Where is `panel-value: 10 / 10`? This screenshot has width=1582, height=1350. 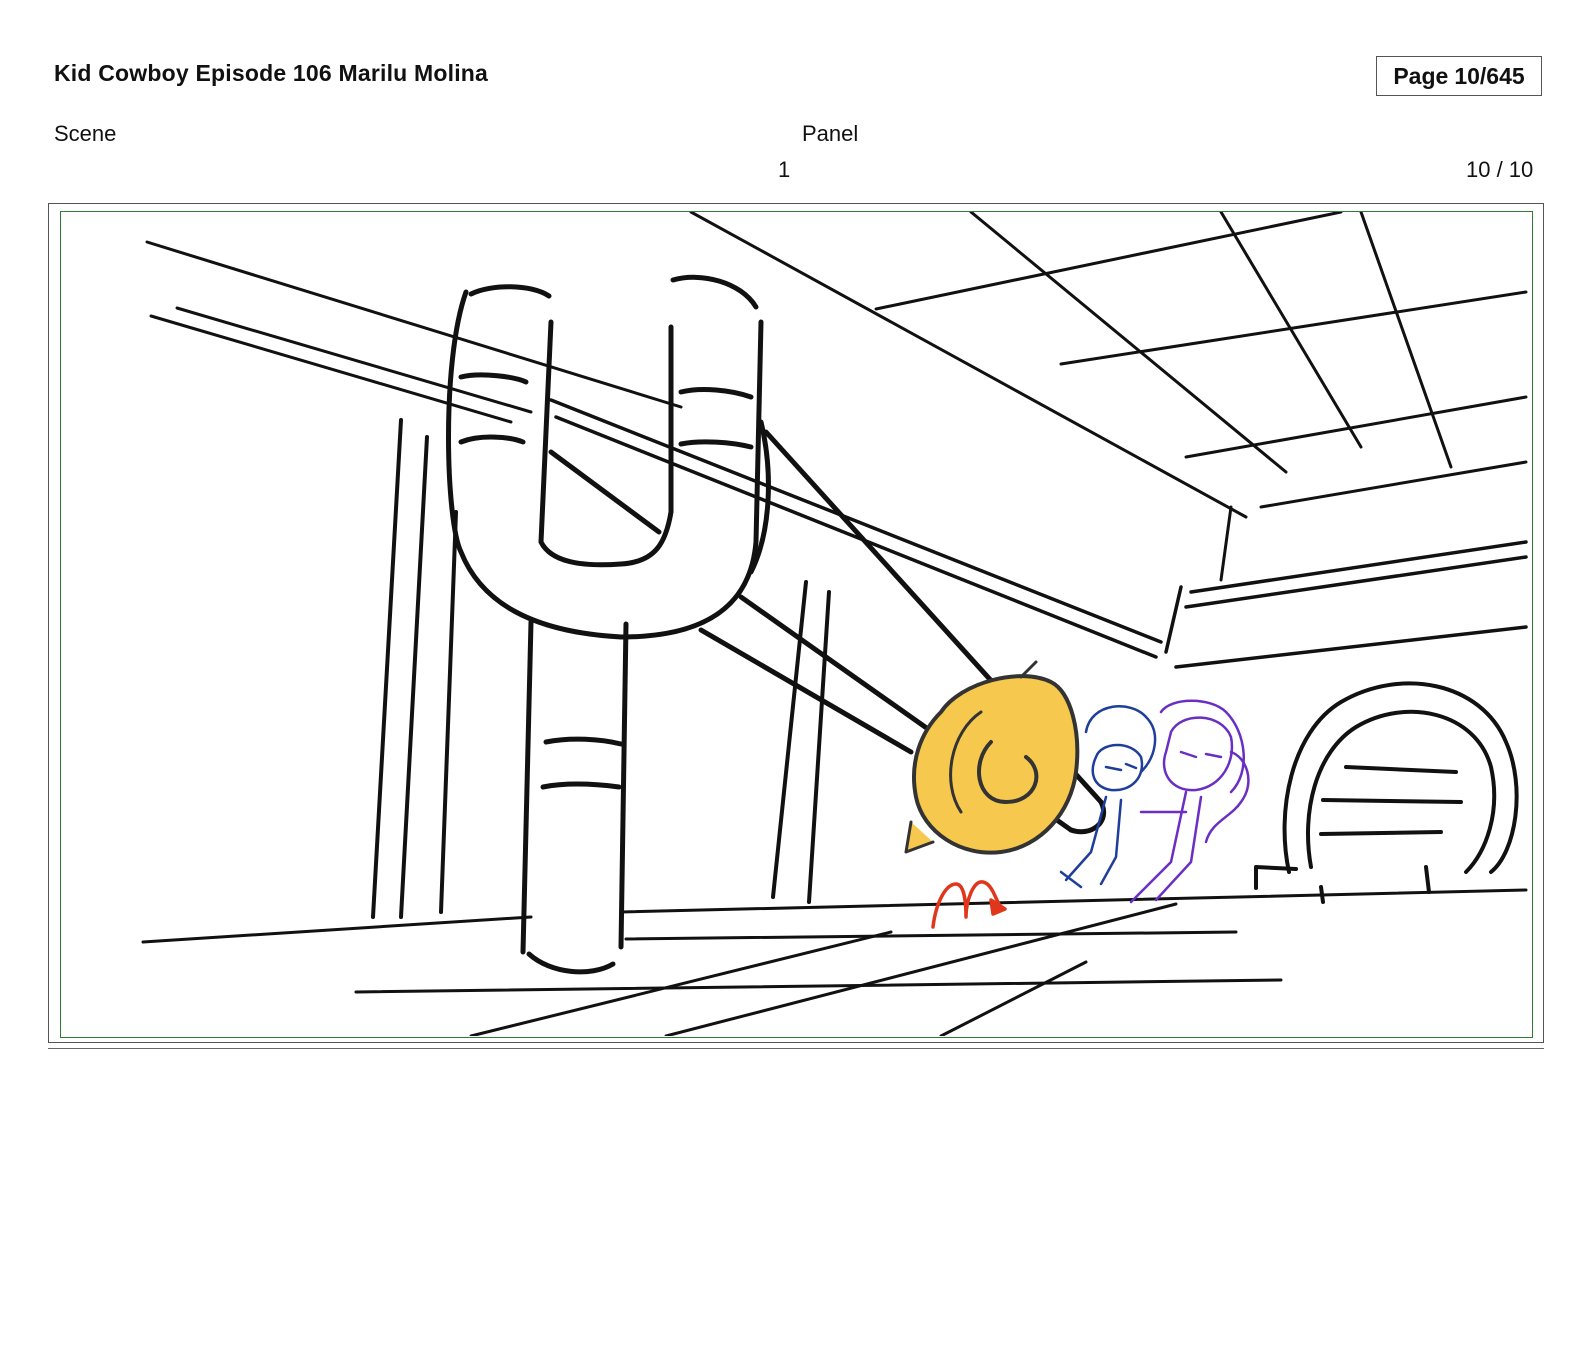 panel-value: 10 / 10 is located at coordinates (1500, 169).